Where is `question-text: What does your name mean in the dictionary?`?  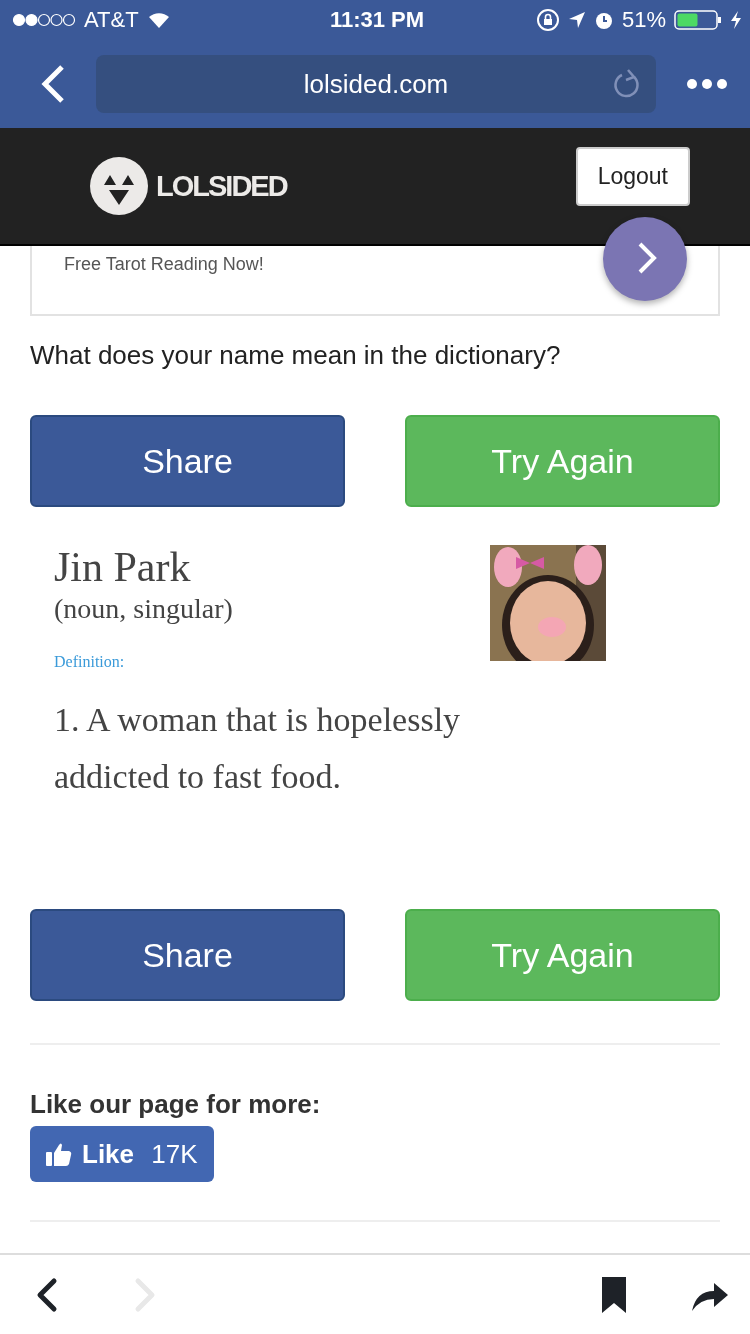
question-text: What does your name mean in the dictionary? is located at coordinates (296, 355).